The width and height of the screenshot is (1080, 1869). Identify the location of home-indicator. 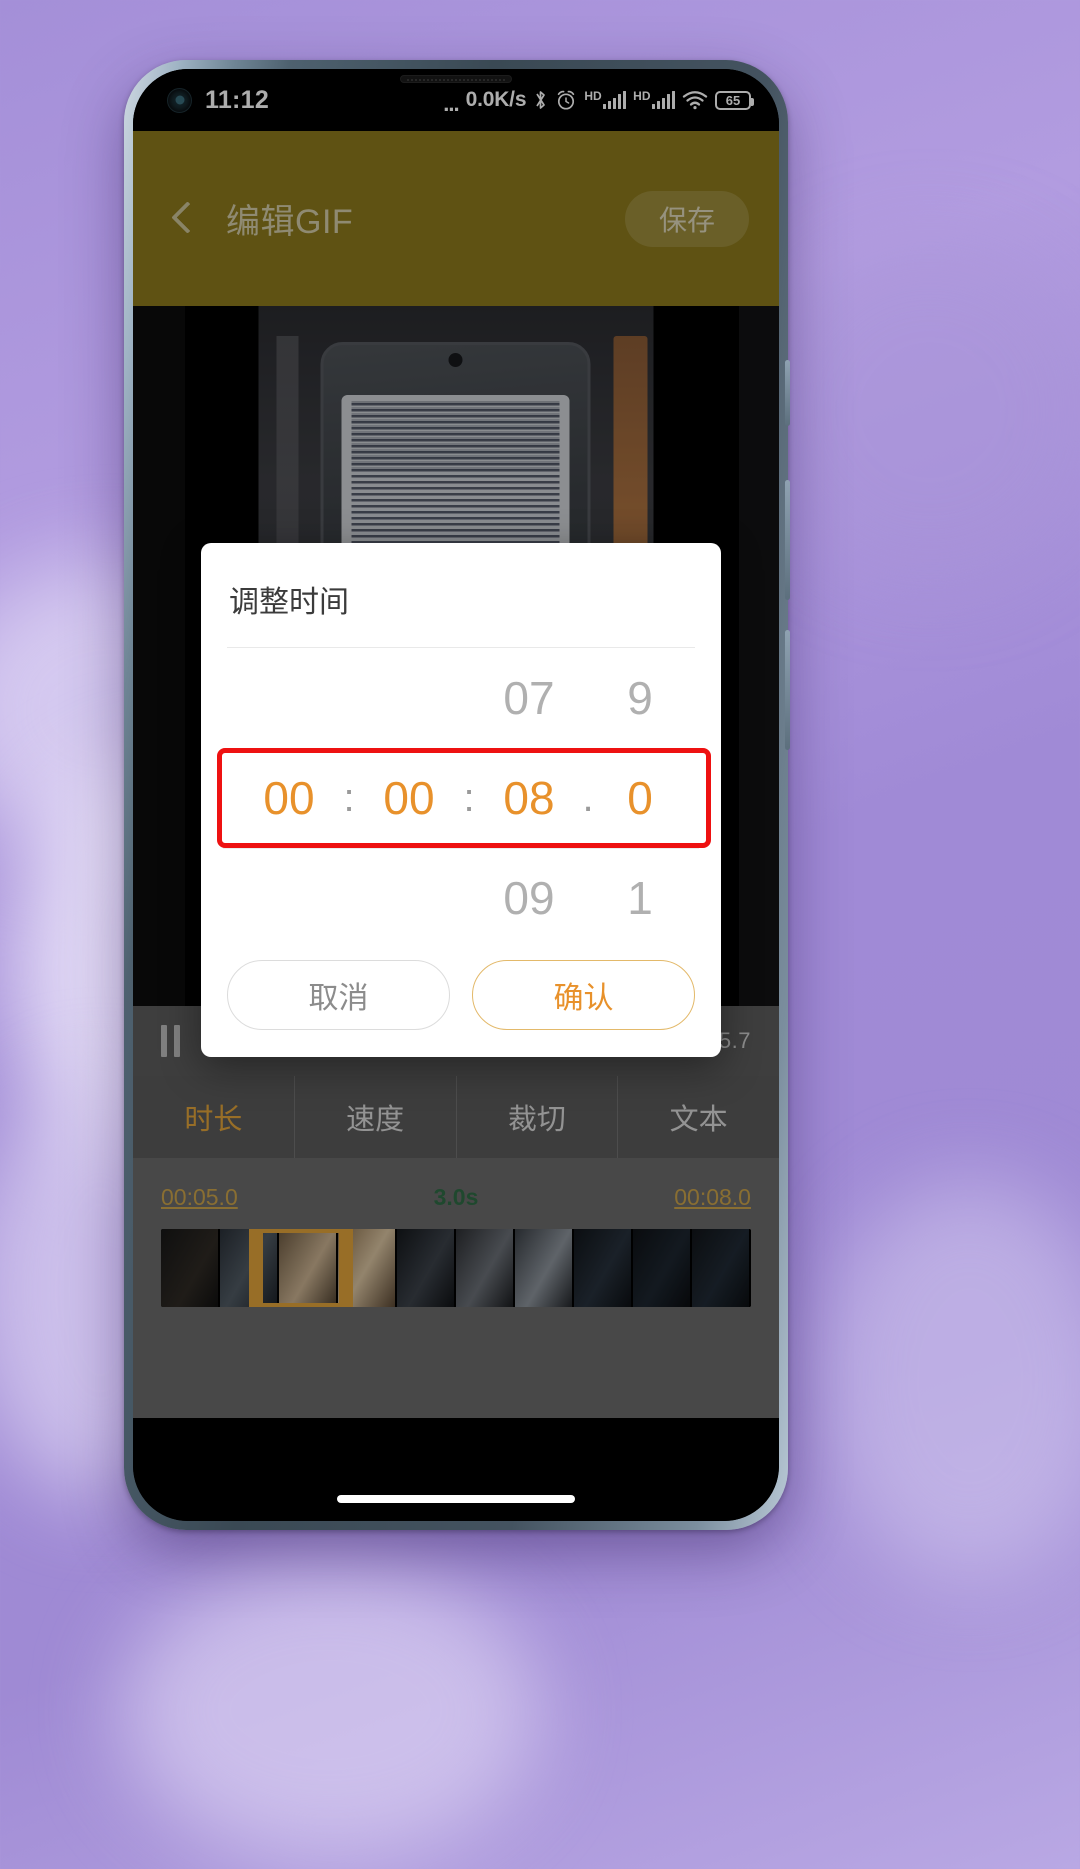
(456, 1499).